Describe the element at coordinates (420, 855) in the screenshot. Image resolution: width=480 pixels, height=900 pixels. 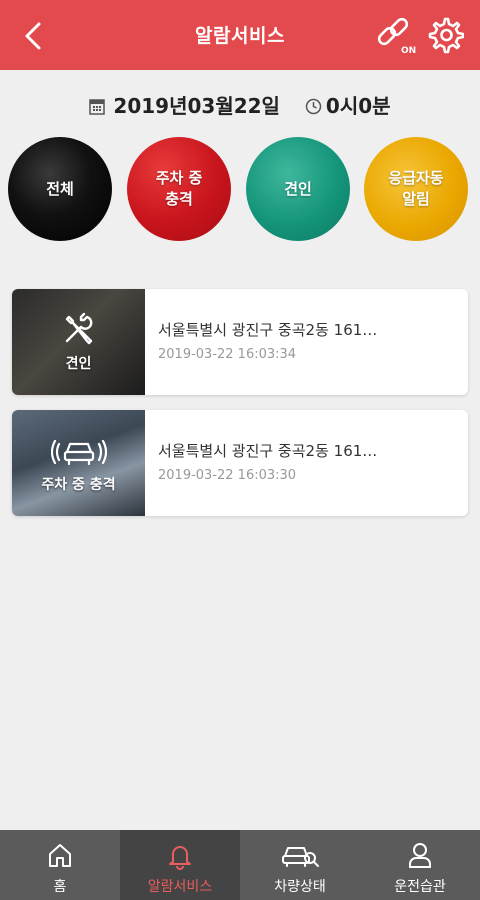
I see `user-icon` at that location.